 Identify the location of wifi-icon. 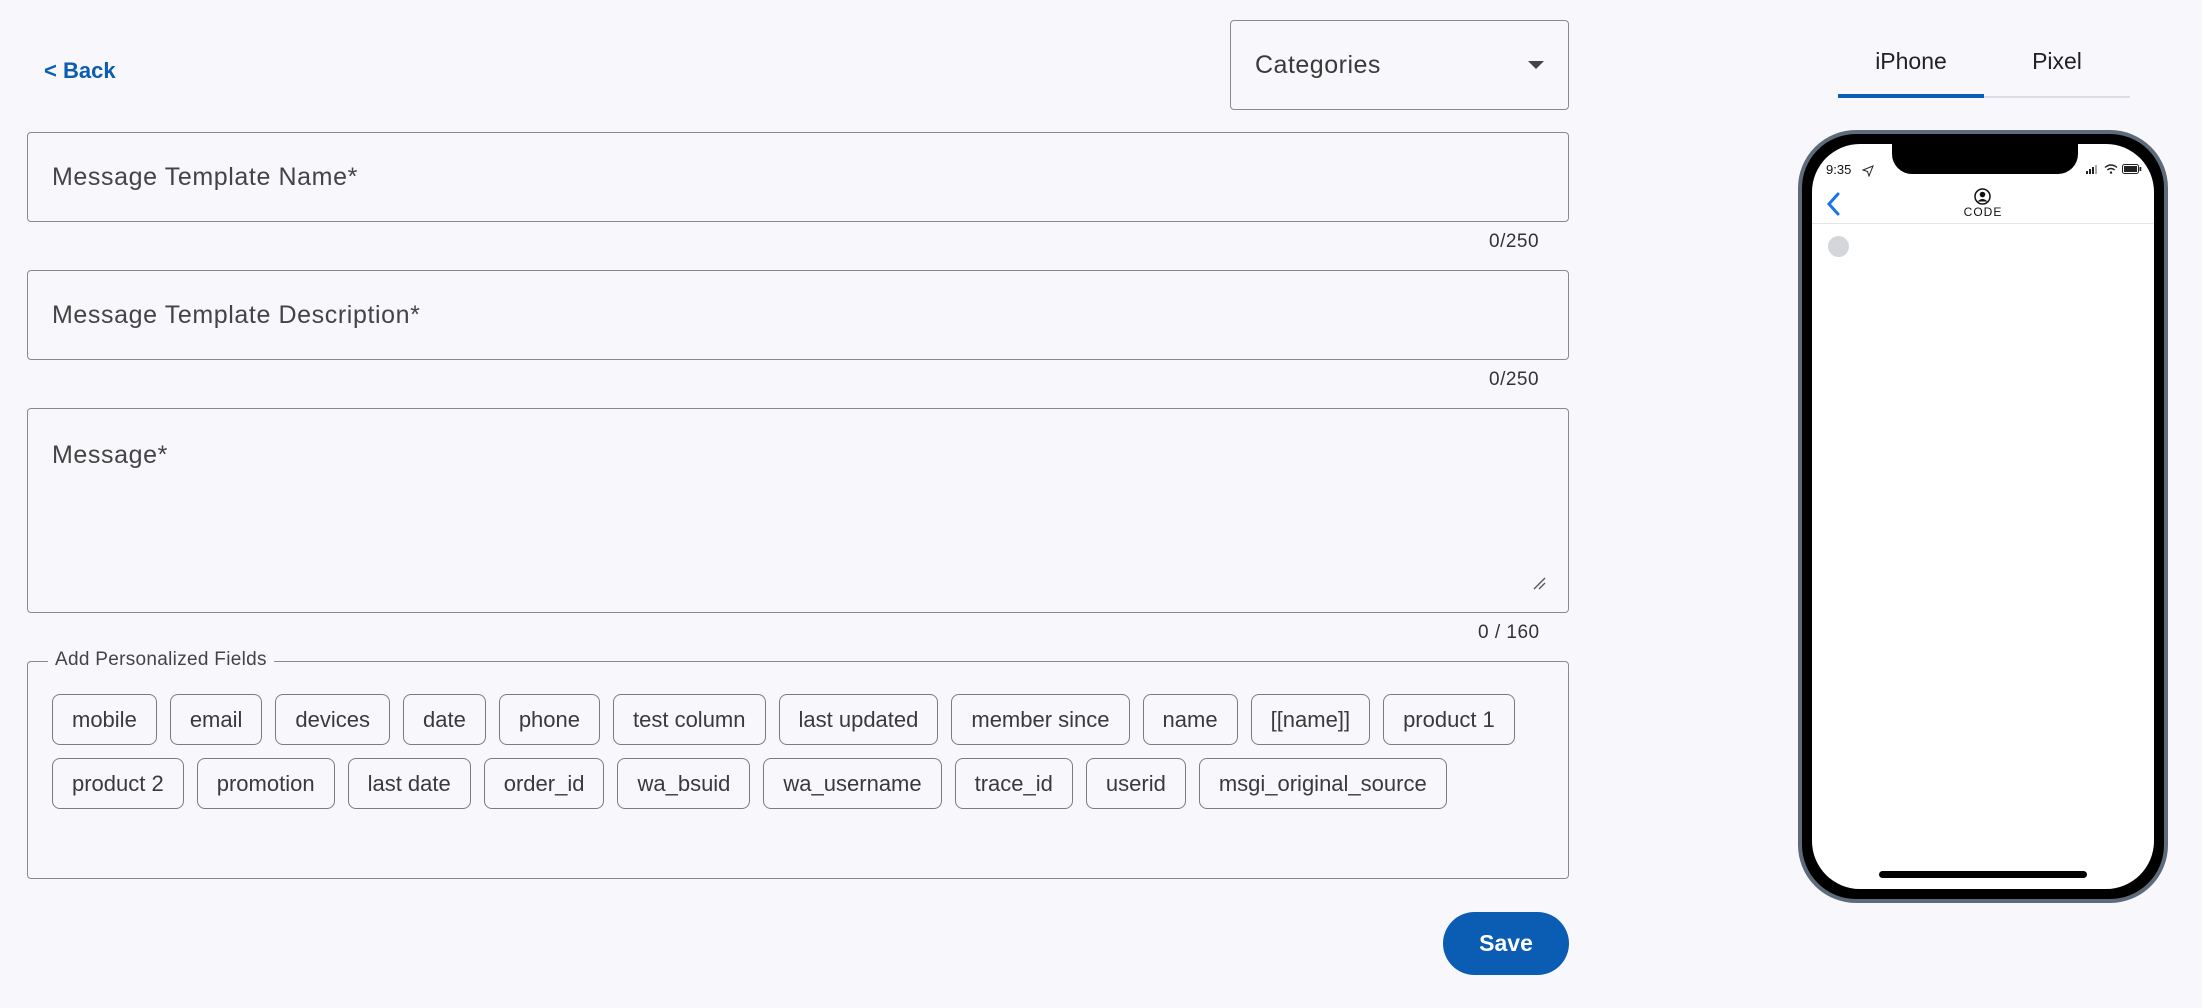
(2111, 169).